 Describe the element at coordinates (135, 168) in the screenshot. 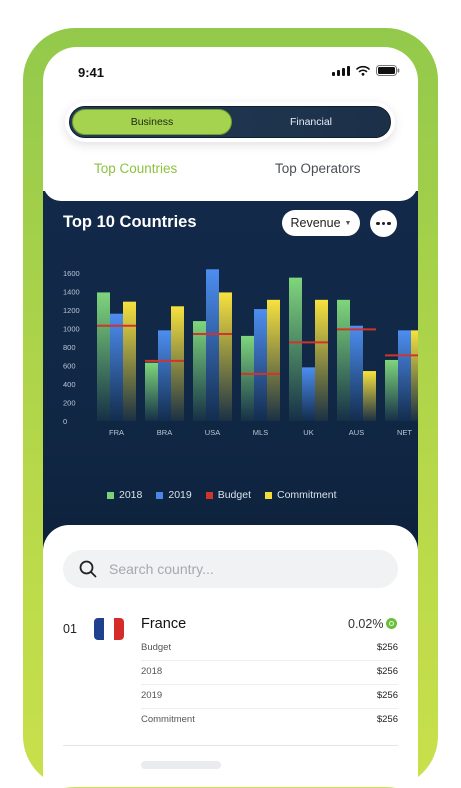

I see `tab-top-countries: Top Countries` at that location.